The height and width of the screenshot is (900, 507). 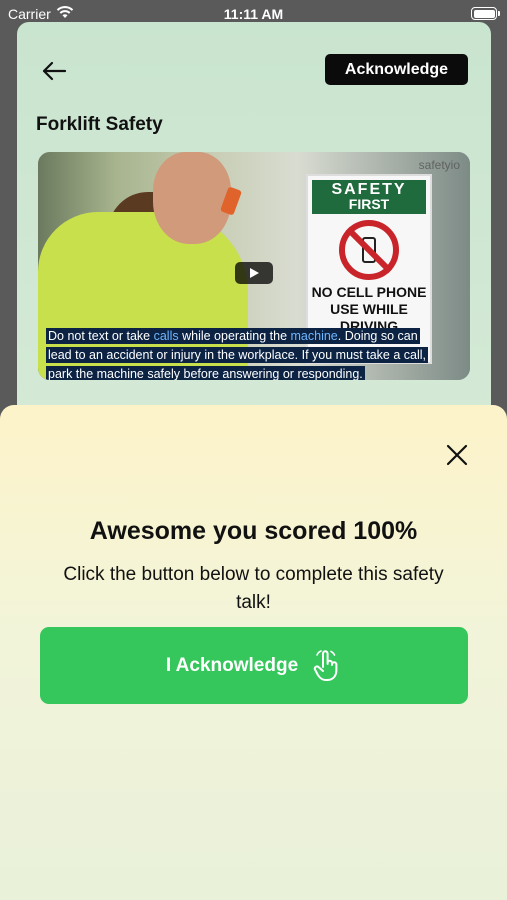 What do you see at coordinates (253, 14) in the screenshot?
I see `status-time: 11:11 AM` at bounding box center [253, 14].